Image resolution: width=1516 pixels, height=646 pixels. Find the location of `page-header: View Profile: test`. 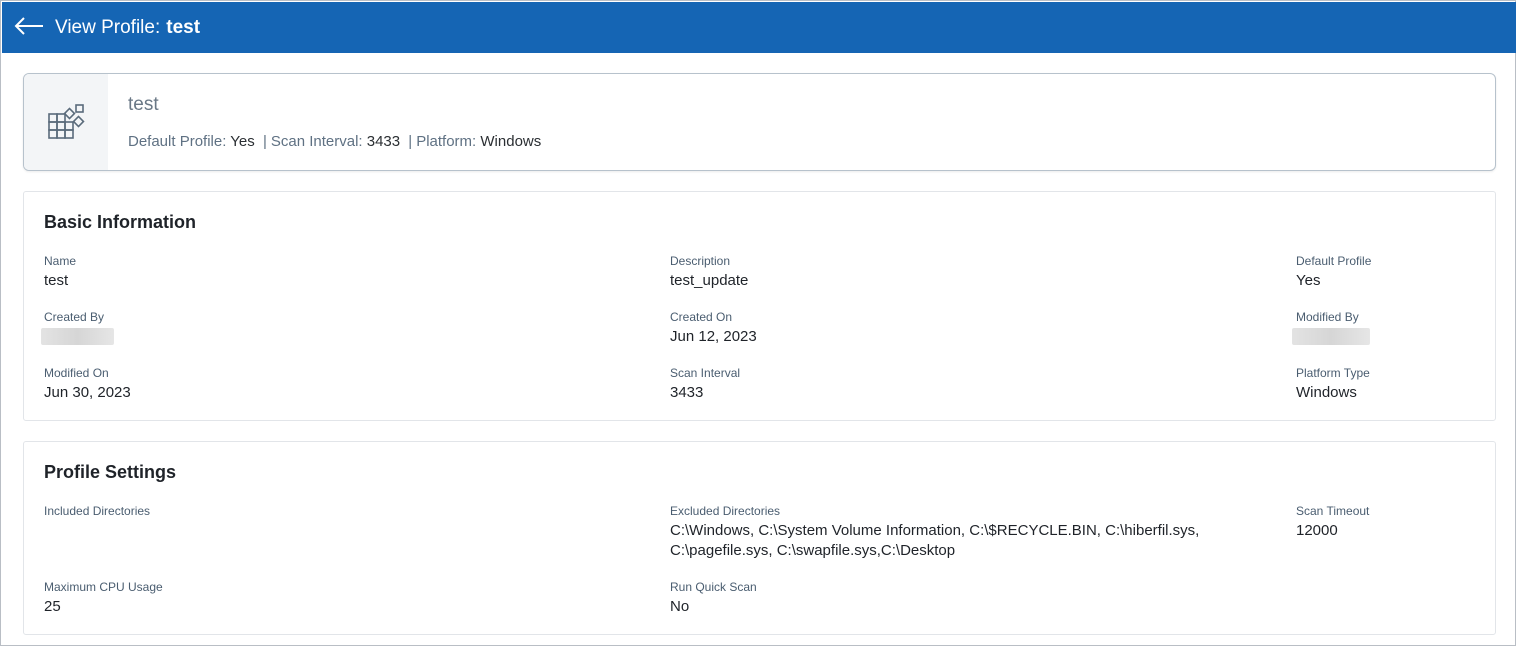

page-header: View Profile: test is located at coordinates (759, 27).